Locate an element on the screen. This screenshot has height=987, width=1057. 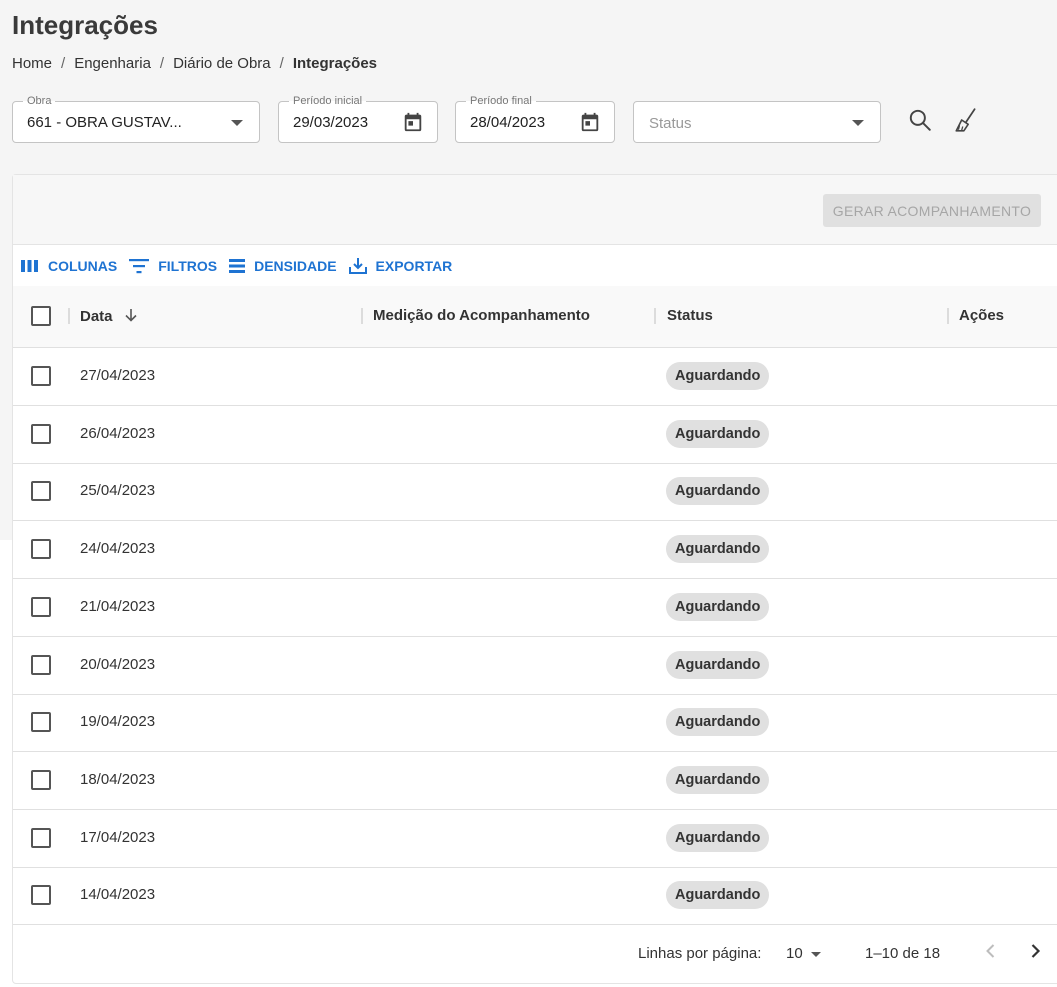
table-row: 21/04/2023 Aguardando is located at coordinates (535, 608).